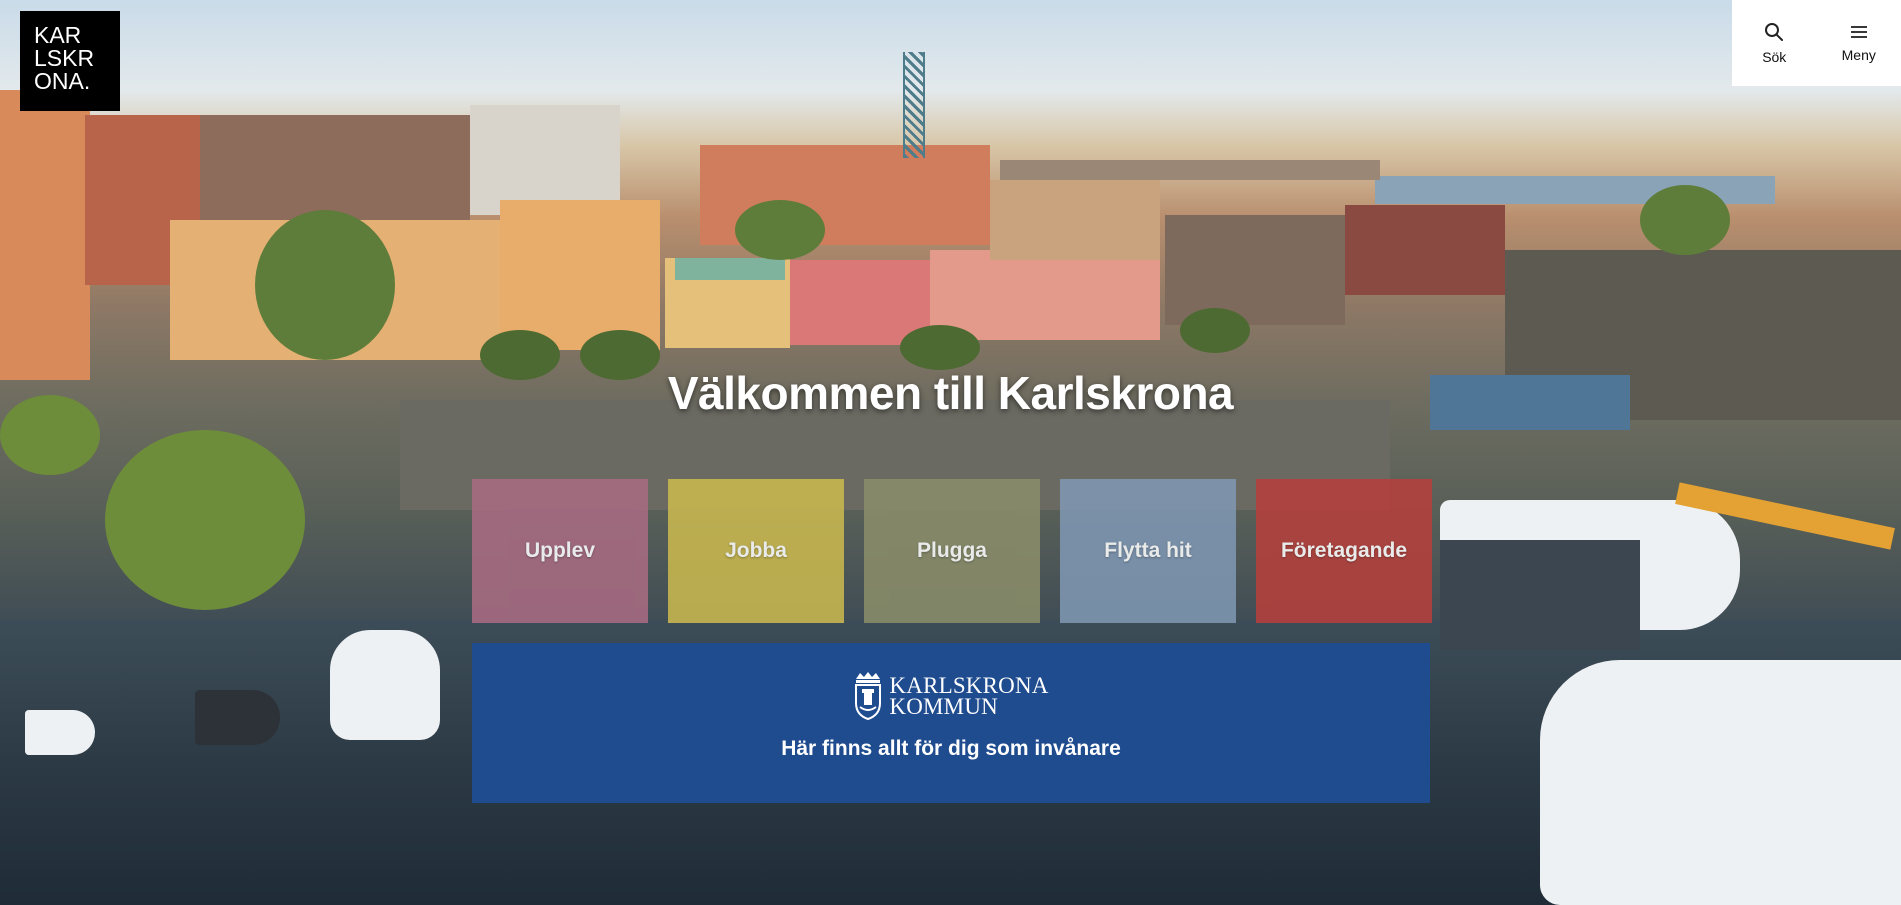  I want to click on logo-line-1: KAR, so click(58, 35).